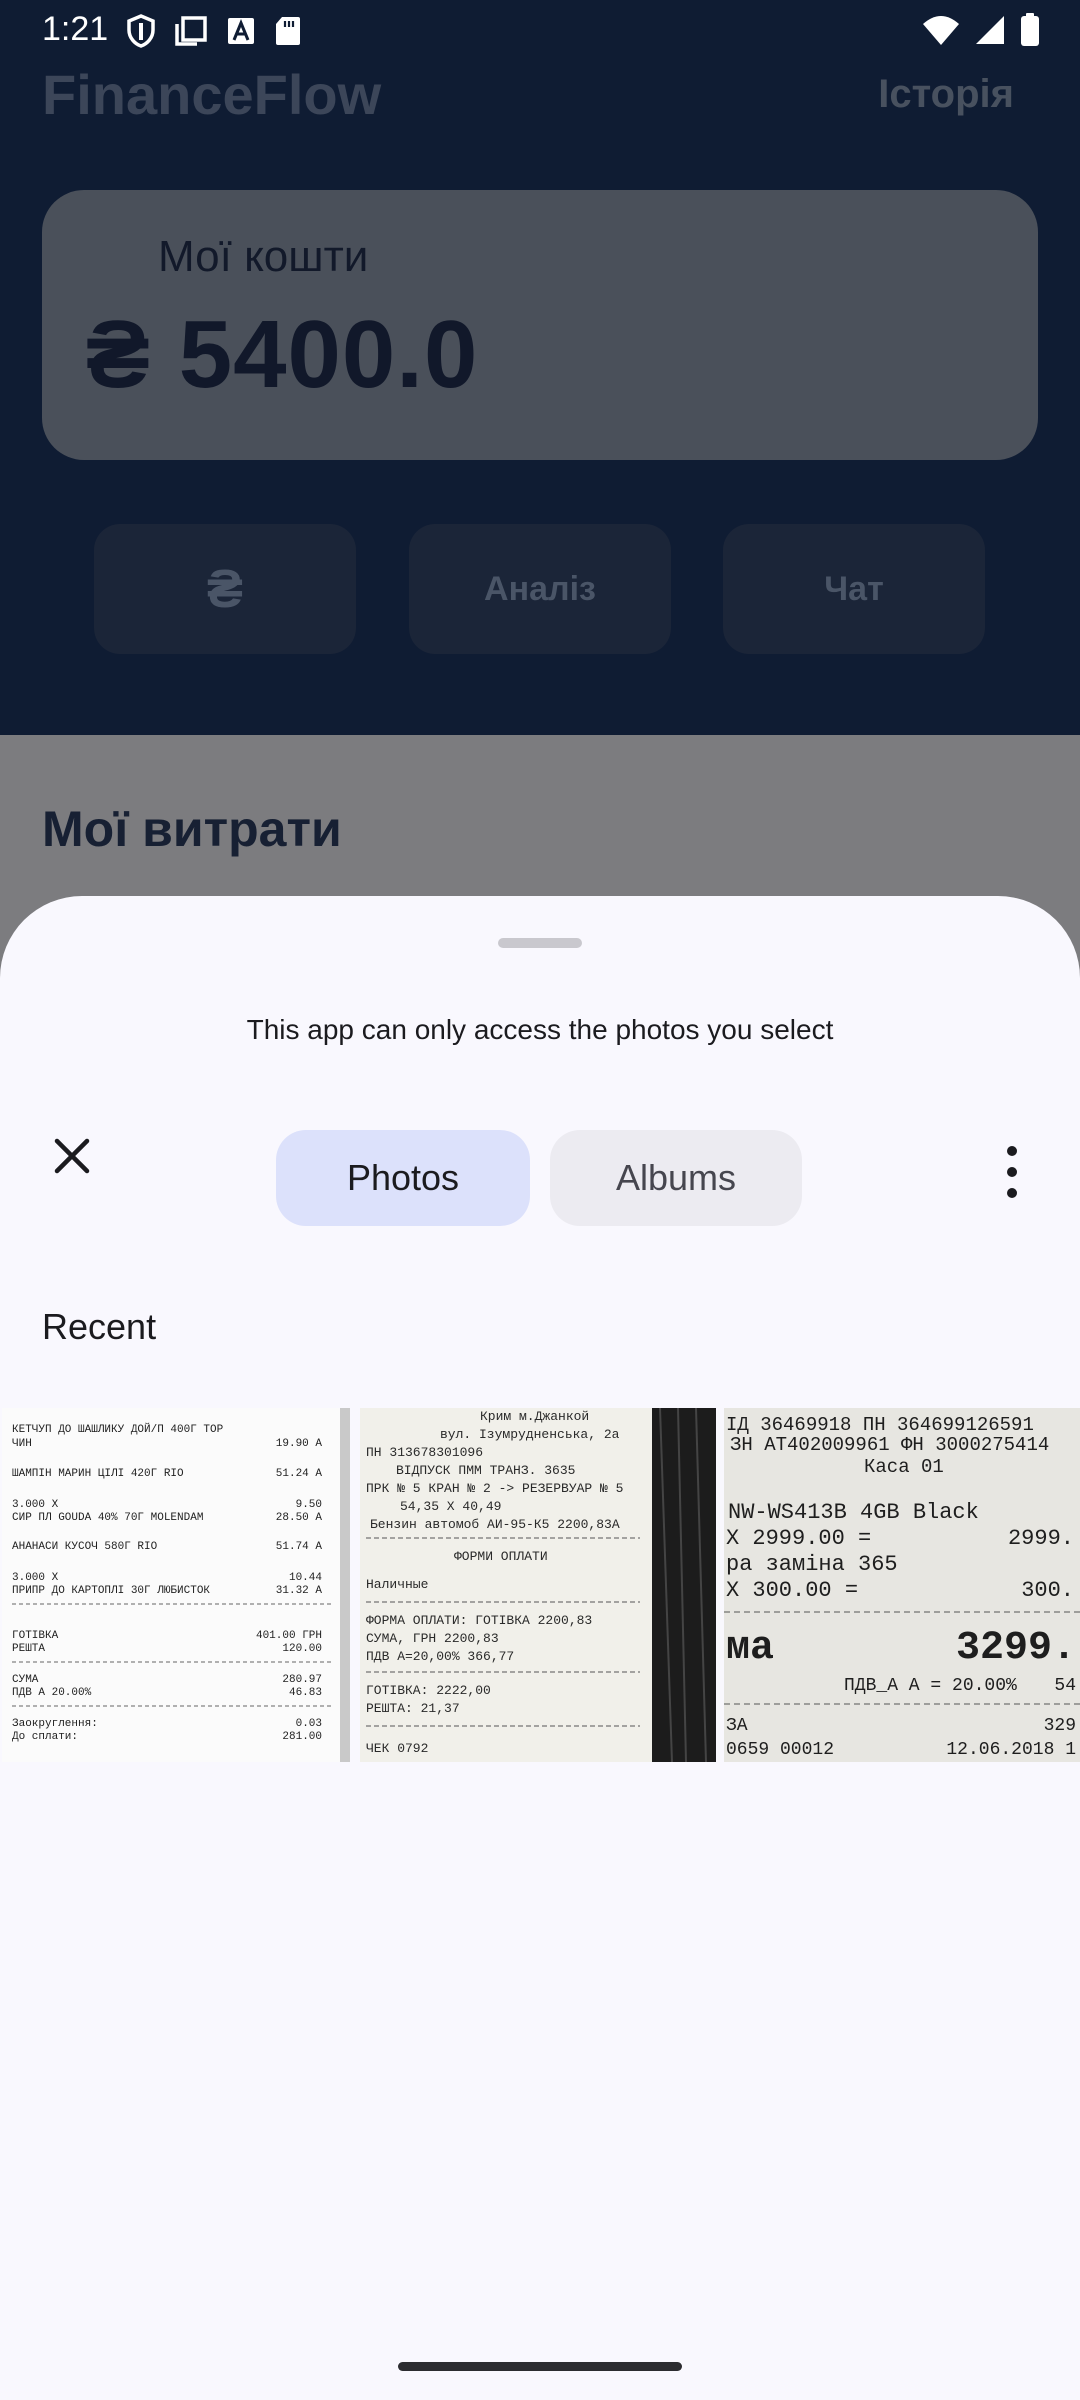  What do you see at coordinates (479, 1620) in the screenshot?
I see `svg-text: ФОРМА ОПЛАТИ: ГОТІВКА 2200,83` at bounding box center [479, 1620].